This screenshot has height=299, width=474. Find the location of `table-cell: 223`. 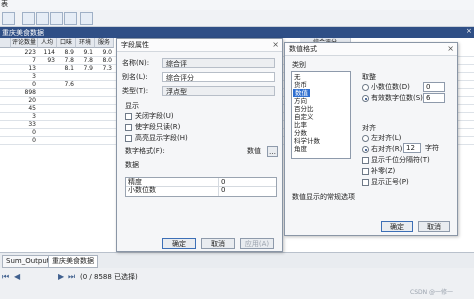

table-cell: 223 is located at coordinates (23, 52).